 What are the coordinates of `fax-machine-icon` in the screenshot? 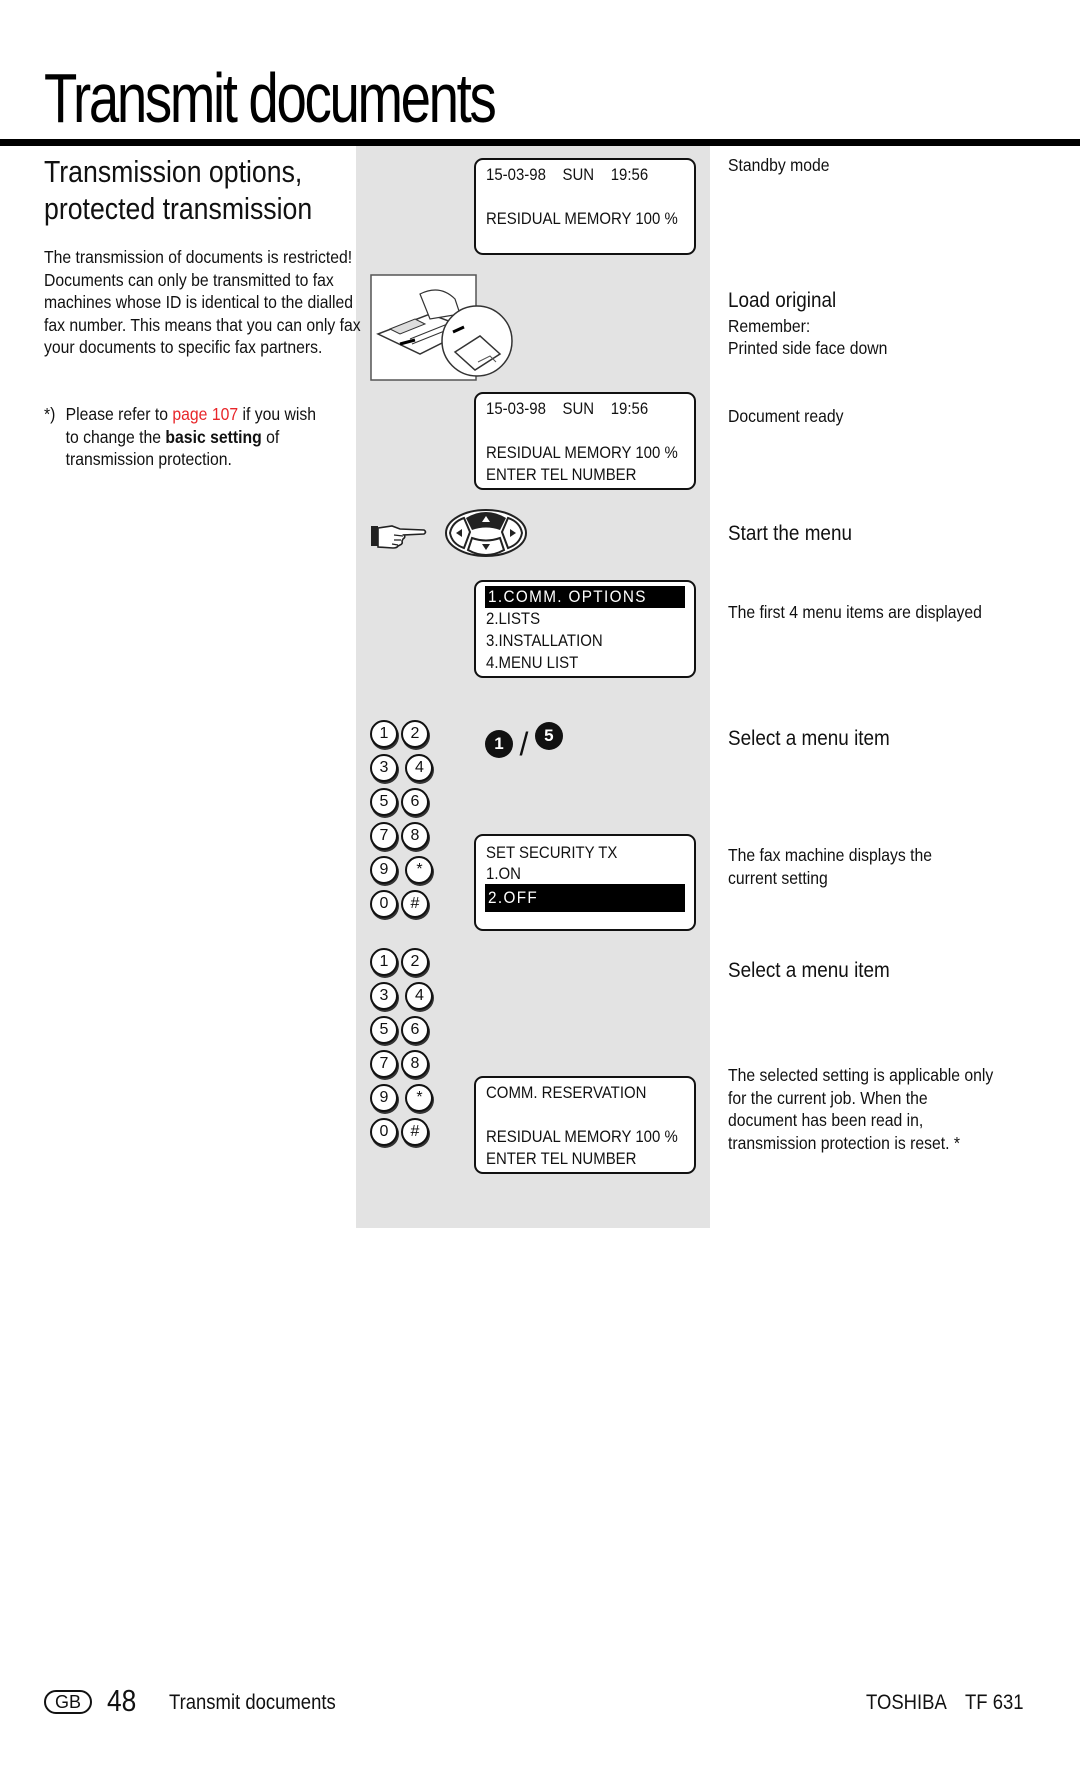 It's located at (441, 327).